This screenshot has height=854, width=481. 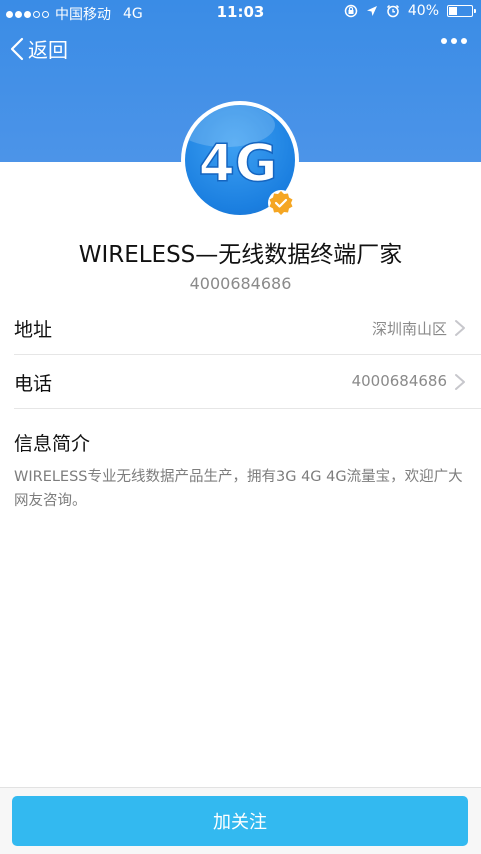 I want to click on back-button: 返回, so click(x=39, y=48).